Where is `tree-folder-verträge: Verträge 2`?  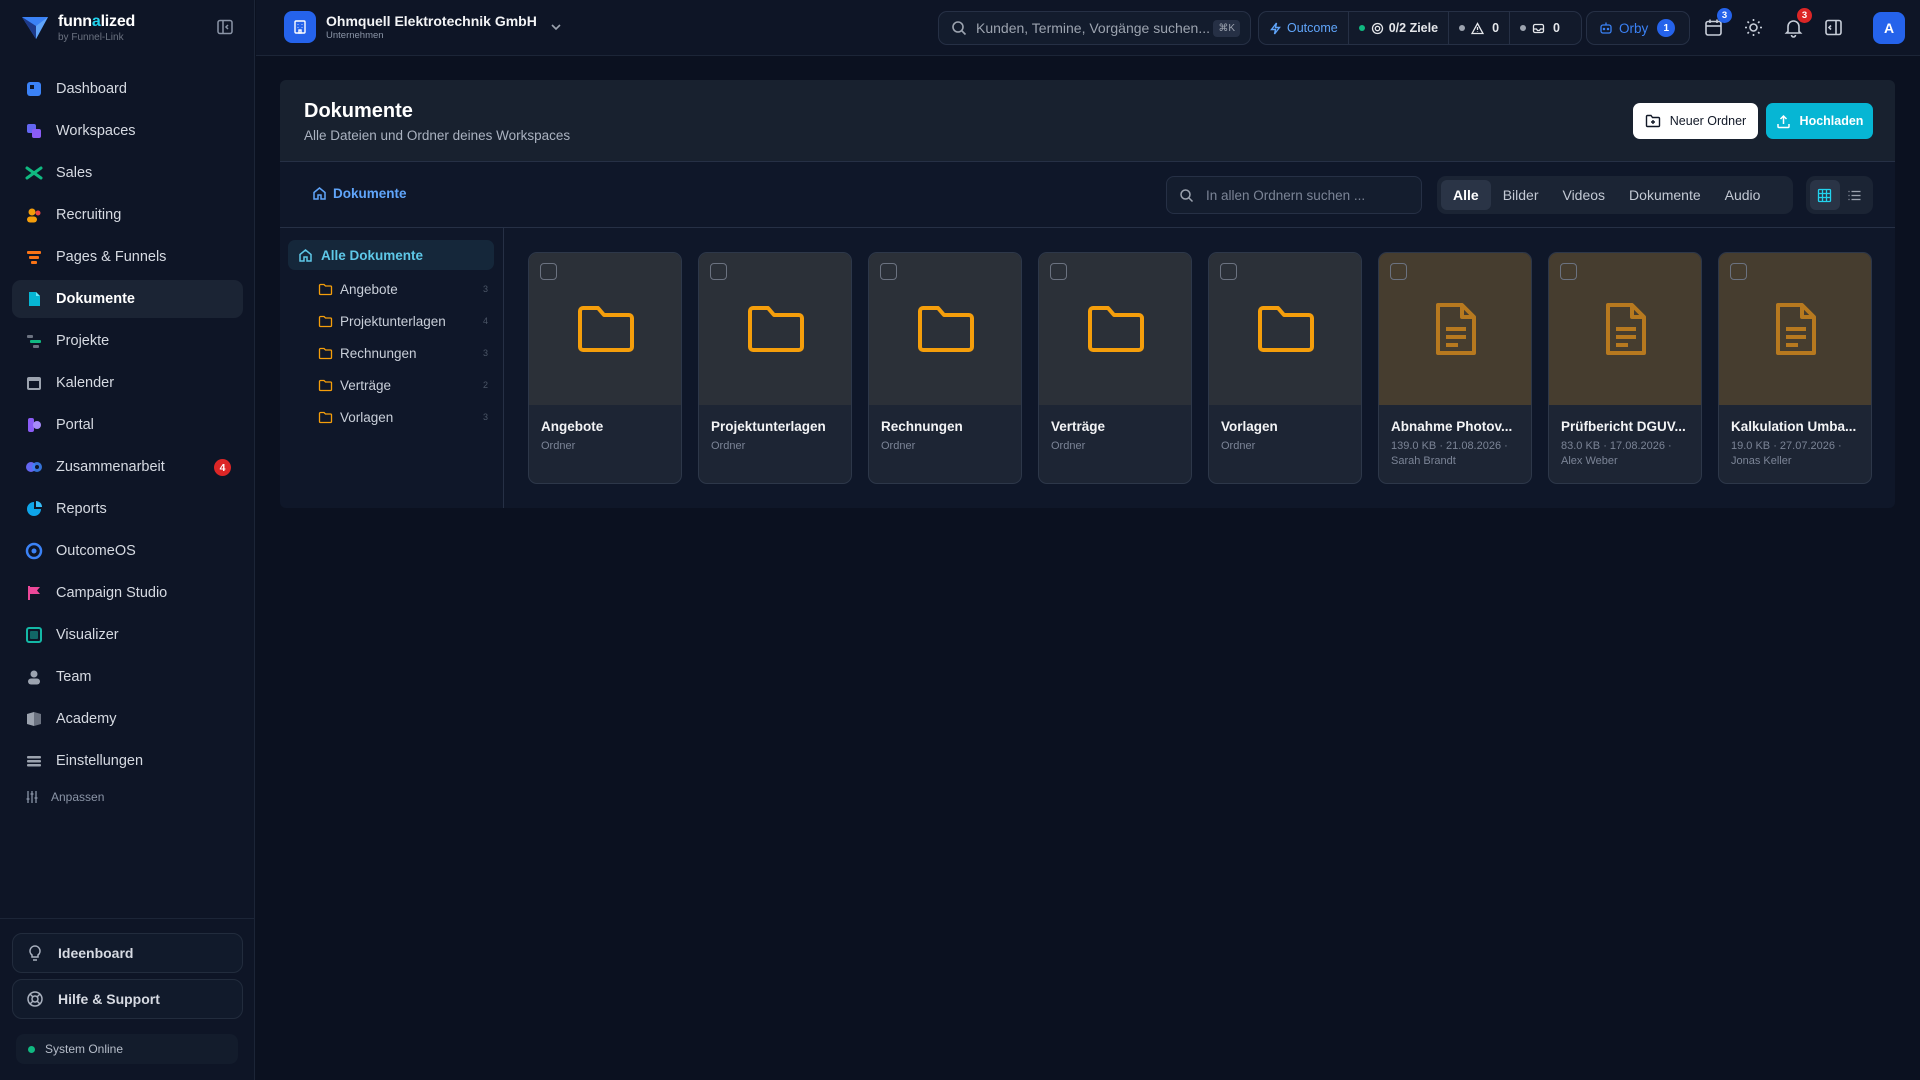 tree-folder-verträge: Verträge 2 is located at coordinates (403, 385).